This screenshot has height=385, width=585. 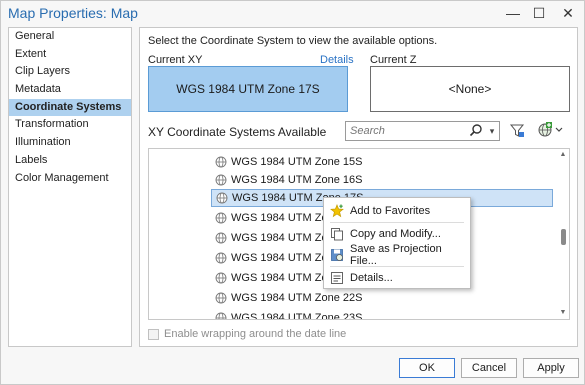 I want to click on nav-item-clip-layers: Clip Layers, so click(x=70, y=72).